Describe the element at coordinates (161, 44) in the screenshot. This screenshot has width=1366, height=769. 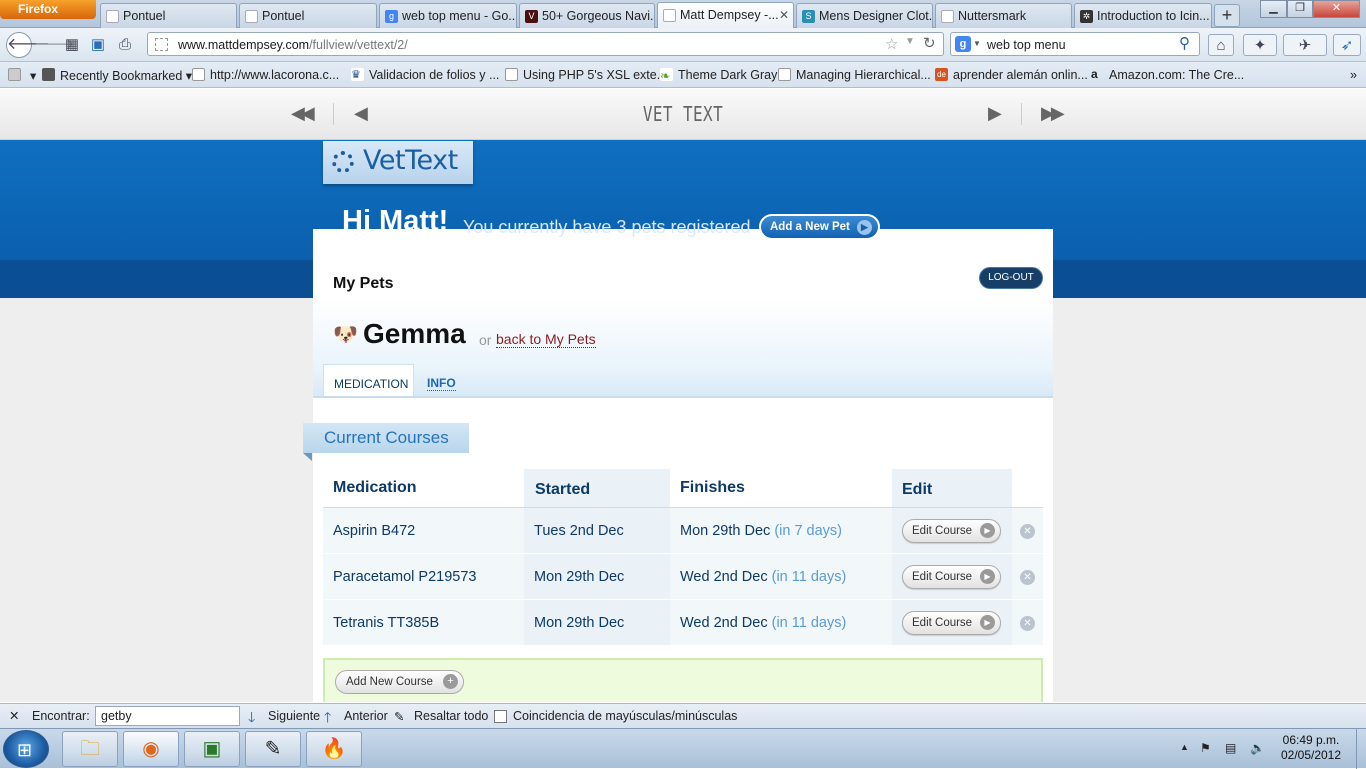
I see `site-identity-icon` at that location.